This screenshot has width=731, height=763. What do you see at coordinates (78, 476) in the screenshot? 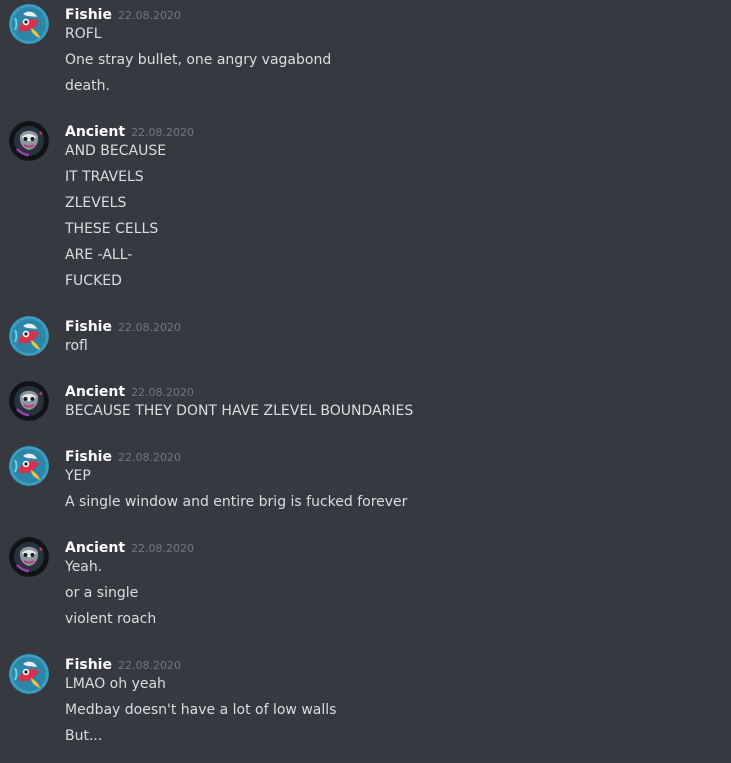
I see `message-text: YEP` at bounding box center [78, 476].